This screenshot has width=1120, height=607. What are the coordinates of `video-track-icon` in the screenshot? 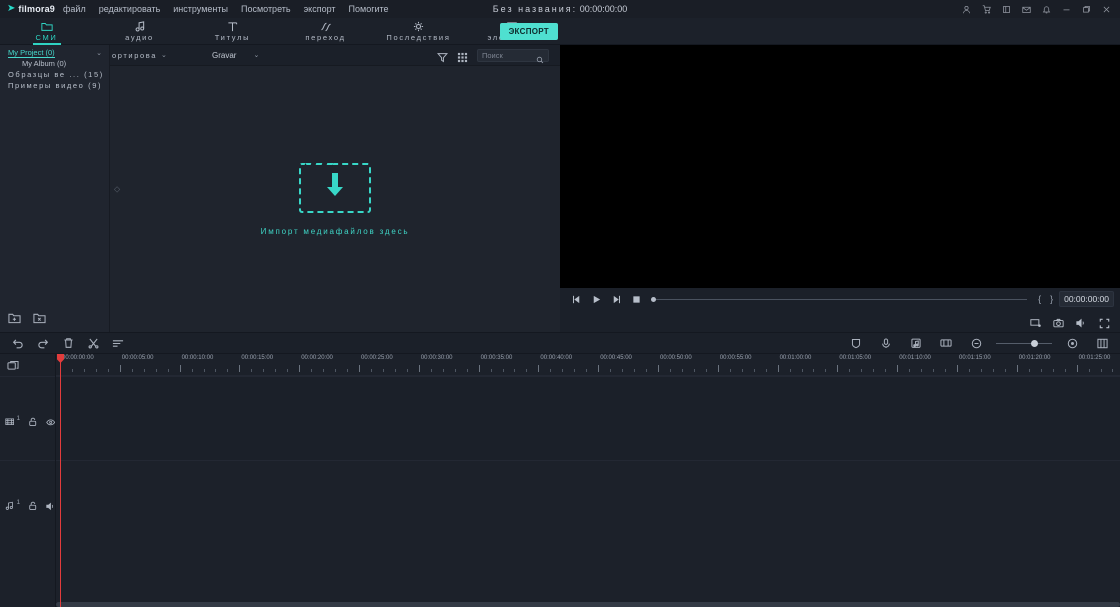 It's located at (10, 420).